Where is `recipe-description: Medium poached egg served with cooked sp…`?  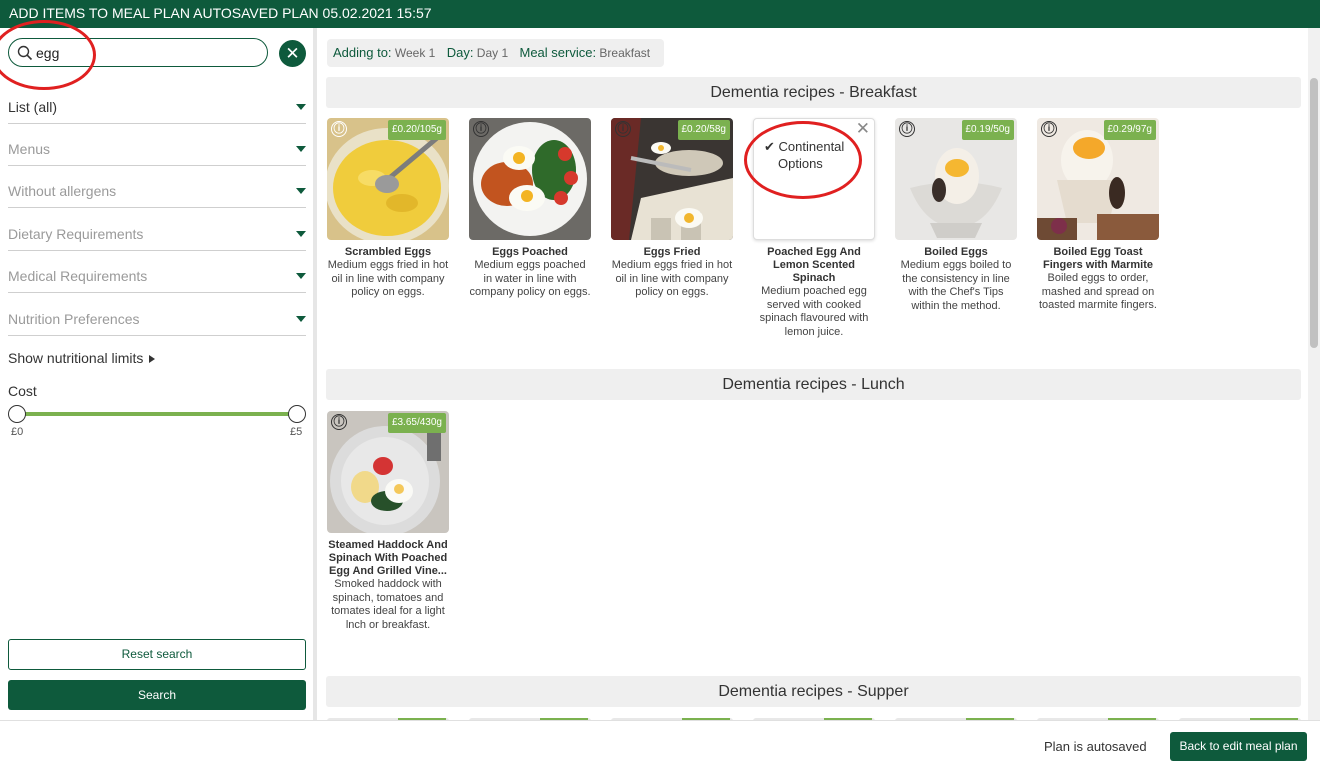 recipe-description: Medium poached egg served with cooked sp… is located at coordinates (814, 311).